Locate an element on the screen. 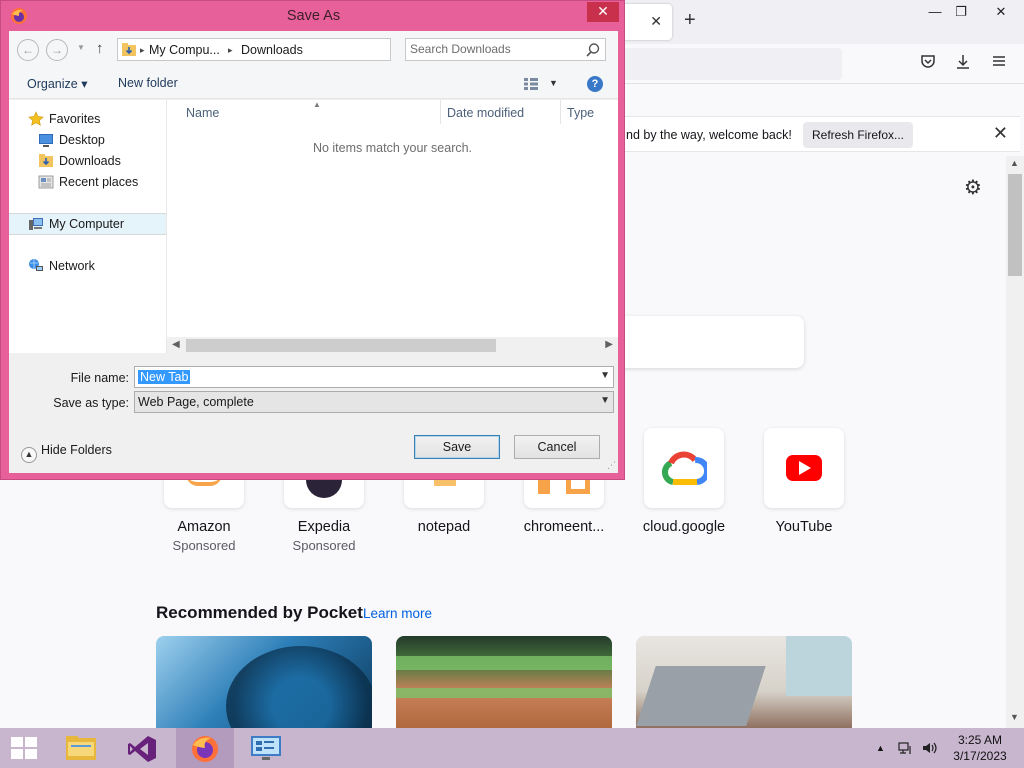 The width and height of the screenshot is (1024, 768). address-bar: ▸ My Compu... ▸ Downloads ⌄ ↻ is located at coordinates (305, 49).